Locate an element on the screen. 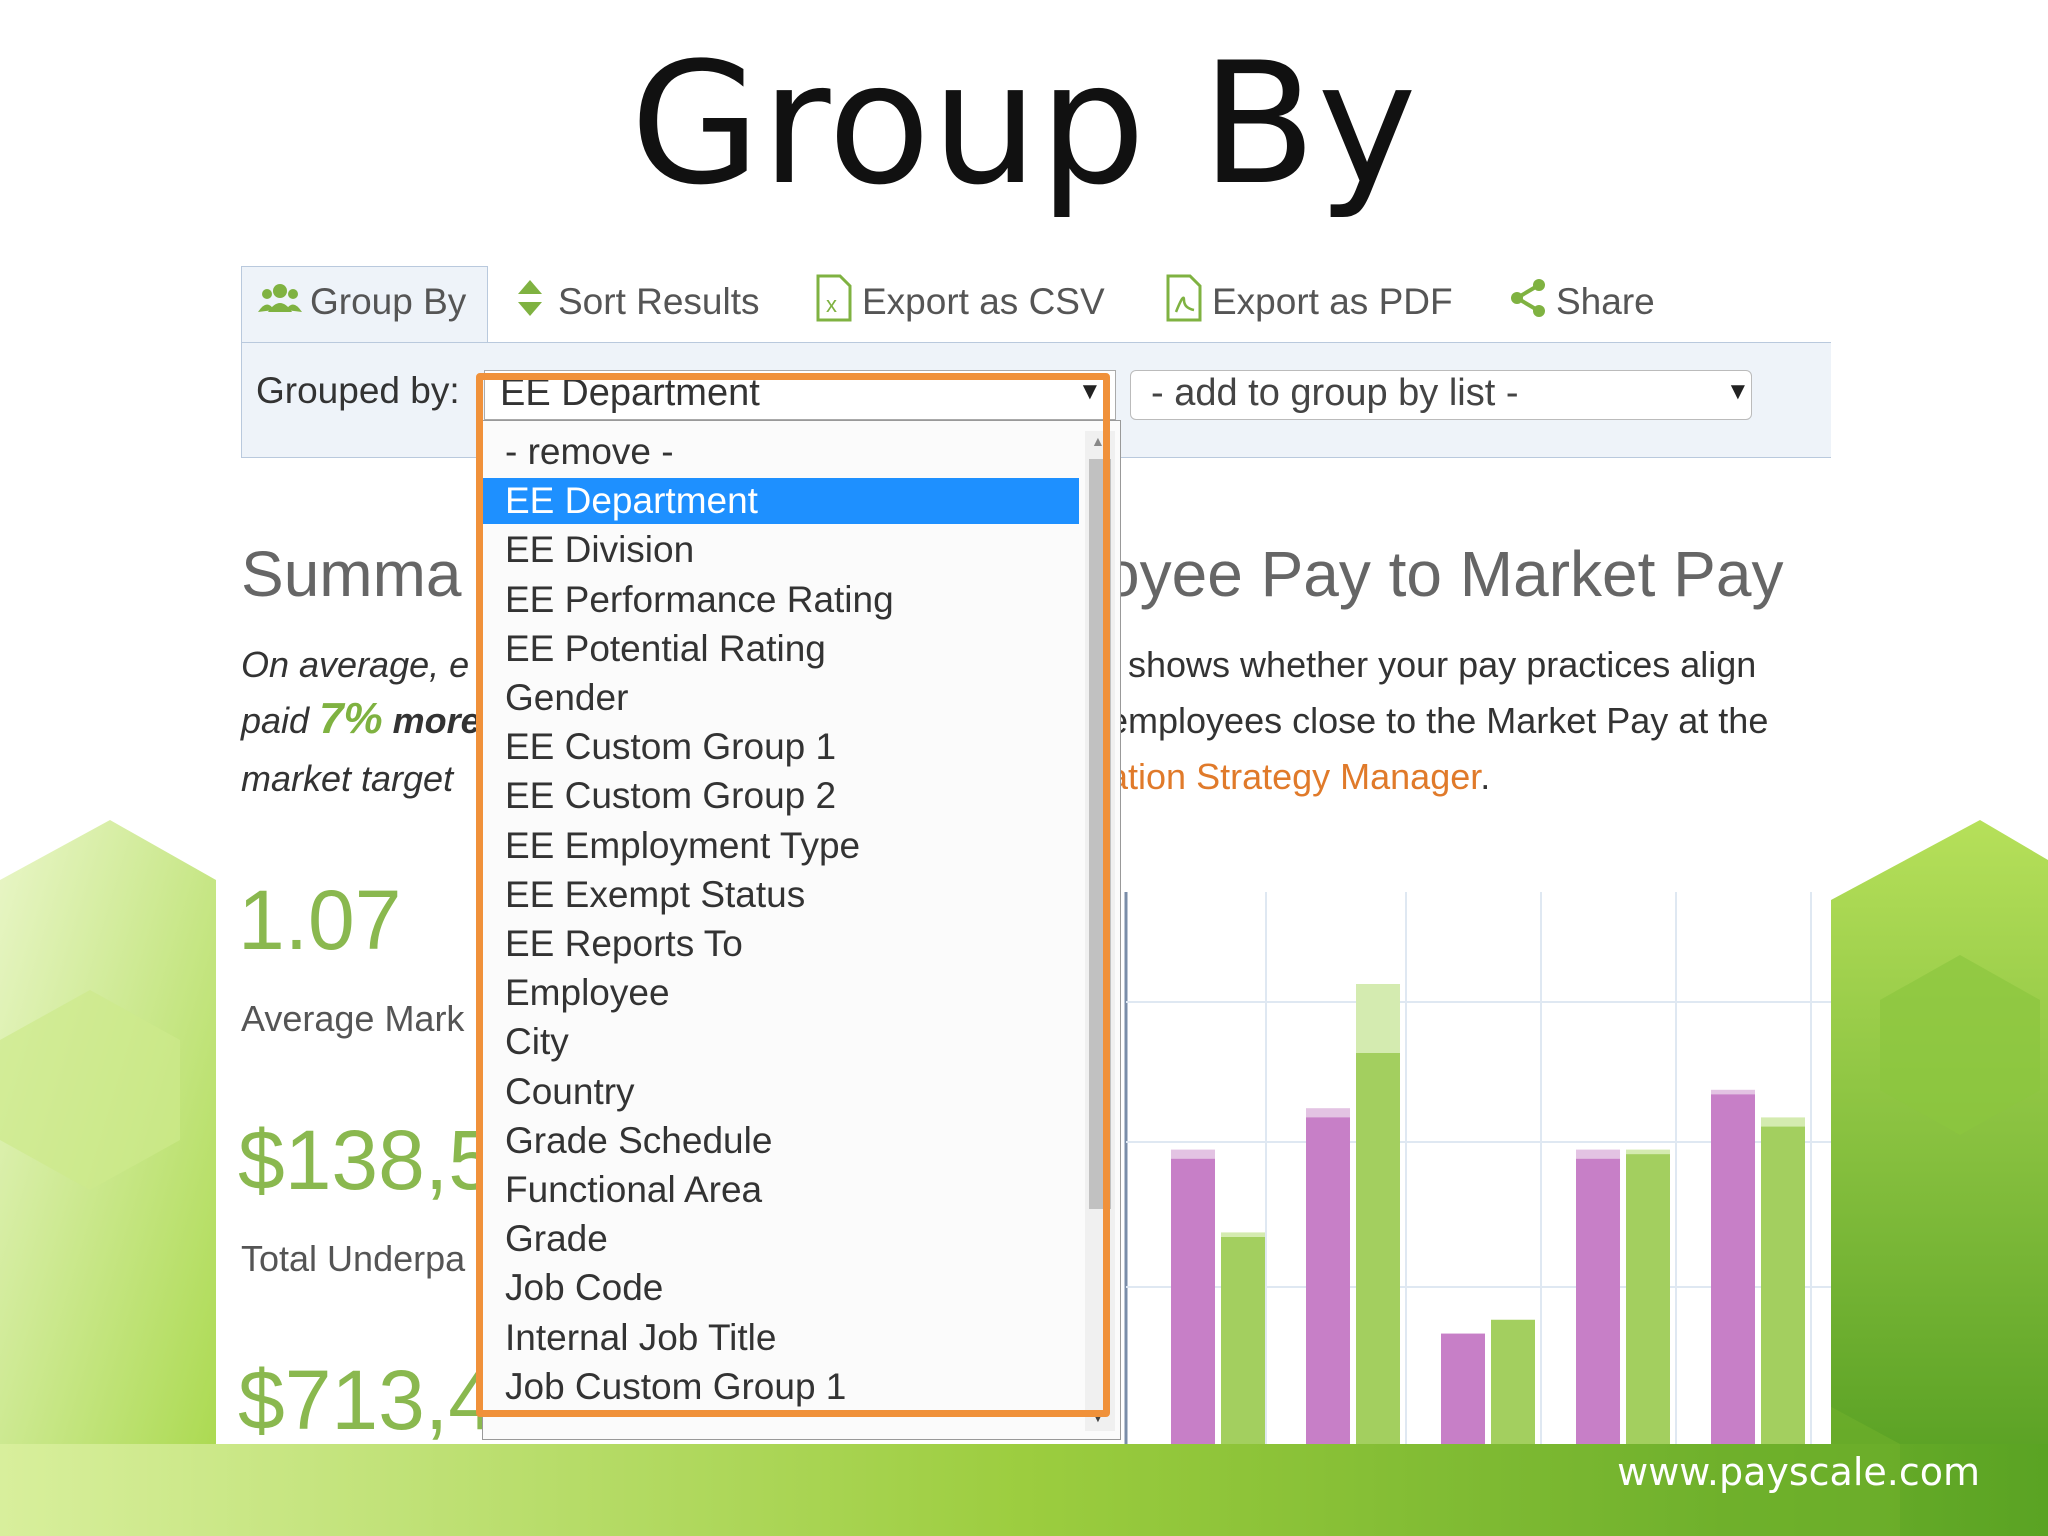 The height and width of the screenshot is (1536, 2048). export-csv-button: x Export as CSV is located at coordinates (959, 299).